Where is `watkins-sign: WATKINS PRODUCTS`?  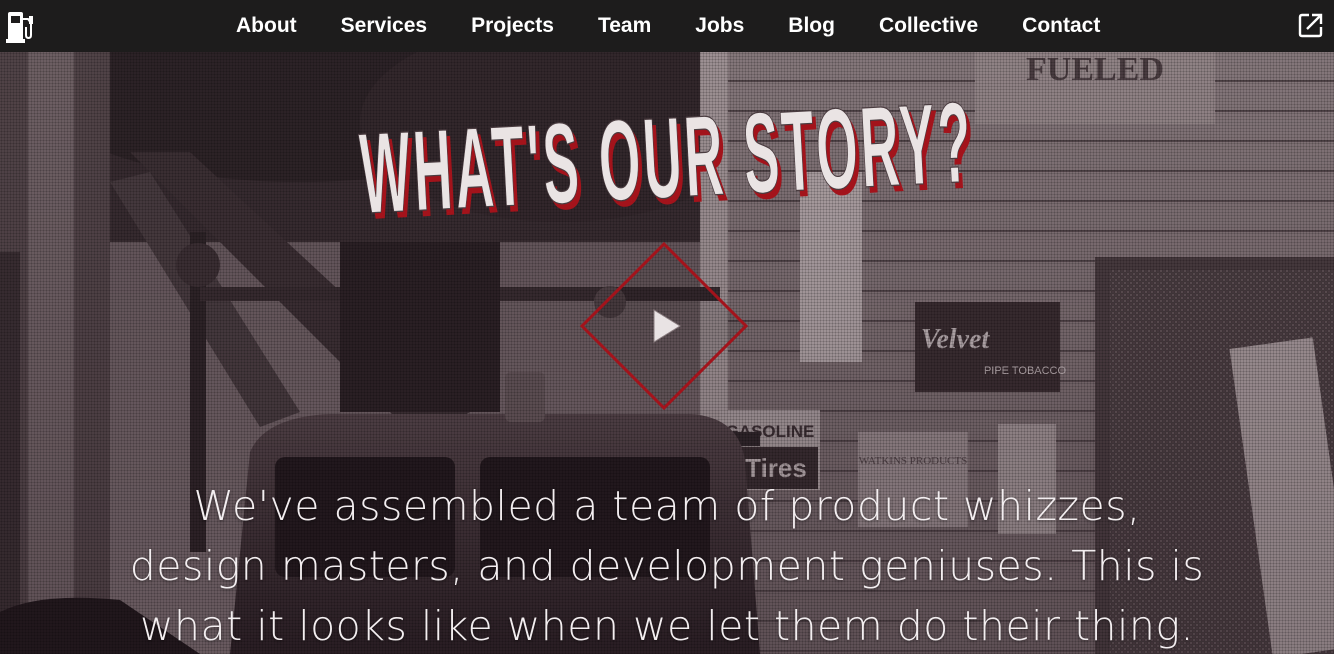 watkins-sign: WATKINS PRODUCTS is located at coordinates (913, 461).